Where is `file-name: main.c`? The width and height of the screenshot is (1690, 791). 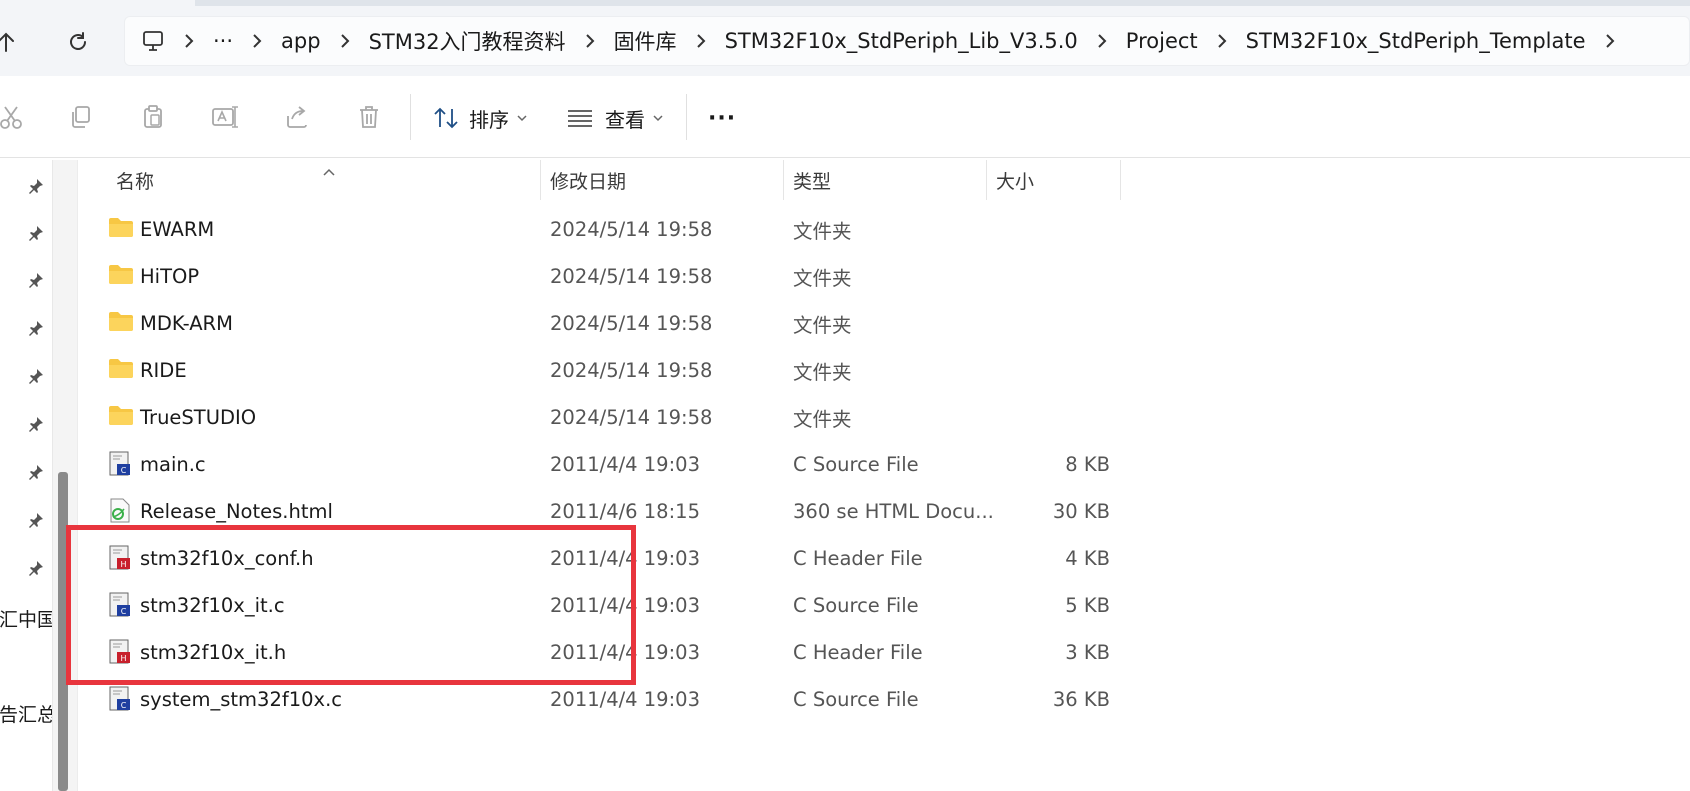 file-name: main.c is located at coordinates (173, 464).